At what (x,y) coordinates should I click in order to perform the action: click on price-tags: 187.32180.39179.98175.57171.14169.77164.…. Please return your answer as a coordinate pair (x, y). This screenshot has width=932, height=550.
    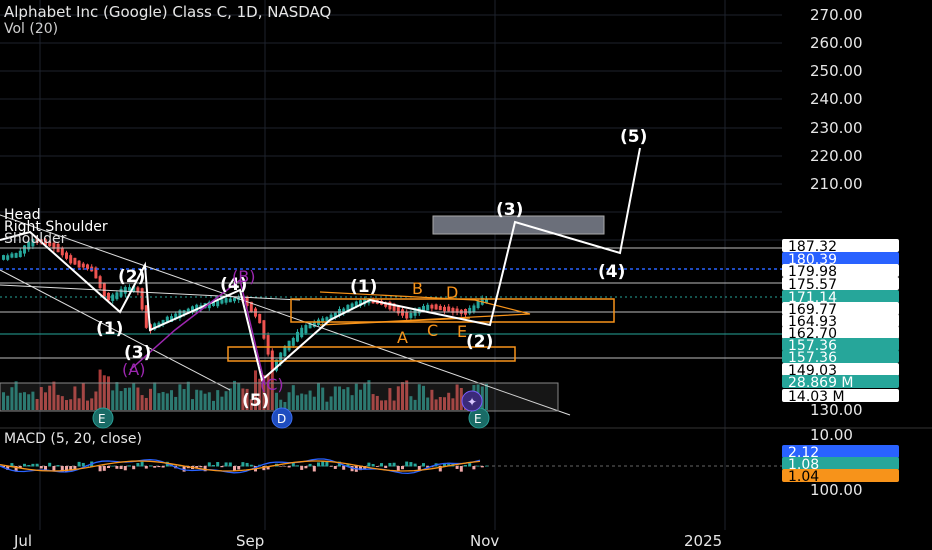
    Looking at the image, I should click on (840, 322).